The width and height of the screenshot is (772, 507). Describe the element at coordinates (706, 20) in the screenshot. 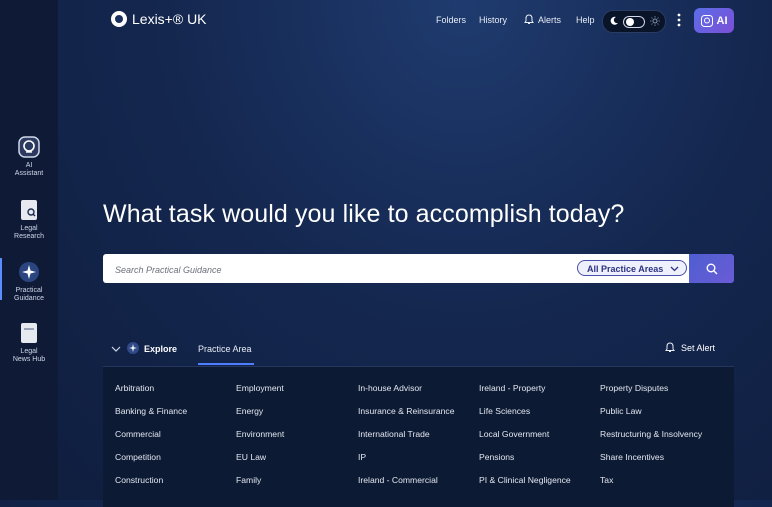

I see `ai-icon` at that location.